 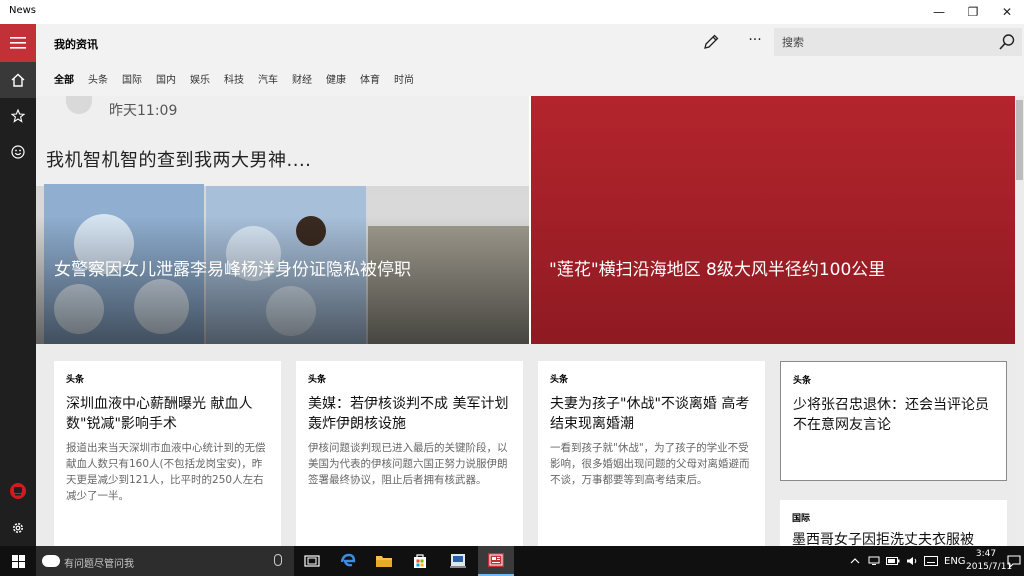 I want to click on news-app-icon, so click(x=496, y=560).